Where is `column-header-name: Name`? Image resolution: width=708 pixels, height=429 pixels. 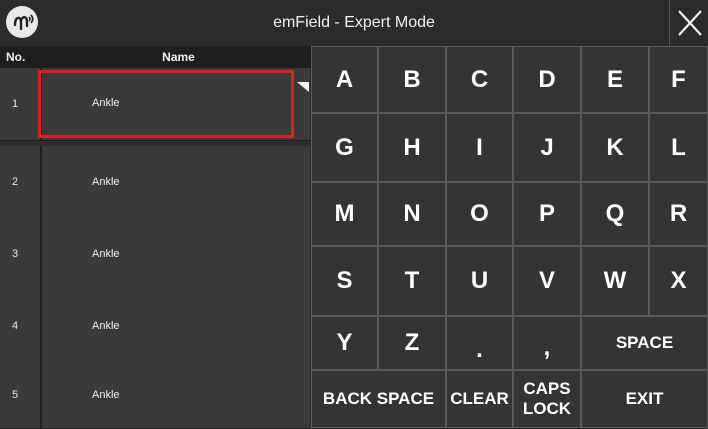 column-header-name: Name is located at coordinates (178, 57).